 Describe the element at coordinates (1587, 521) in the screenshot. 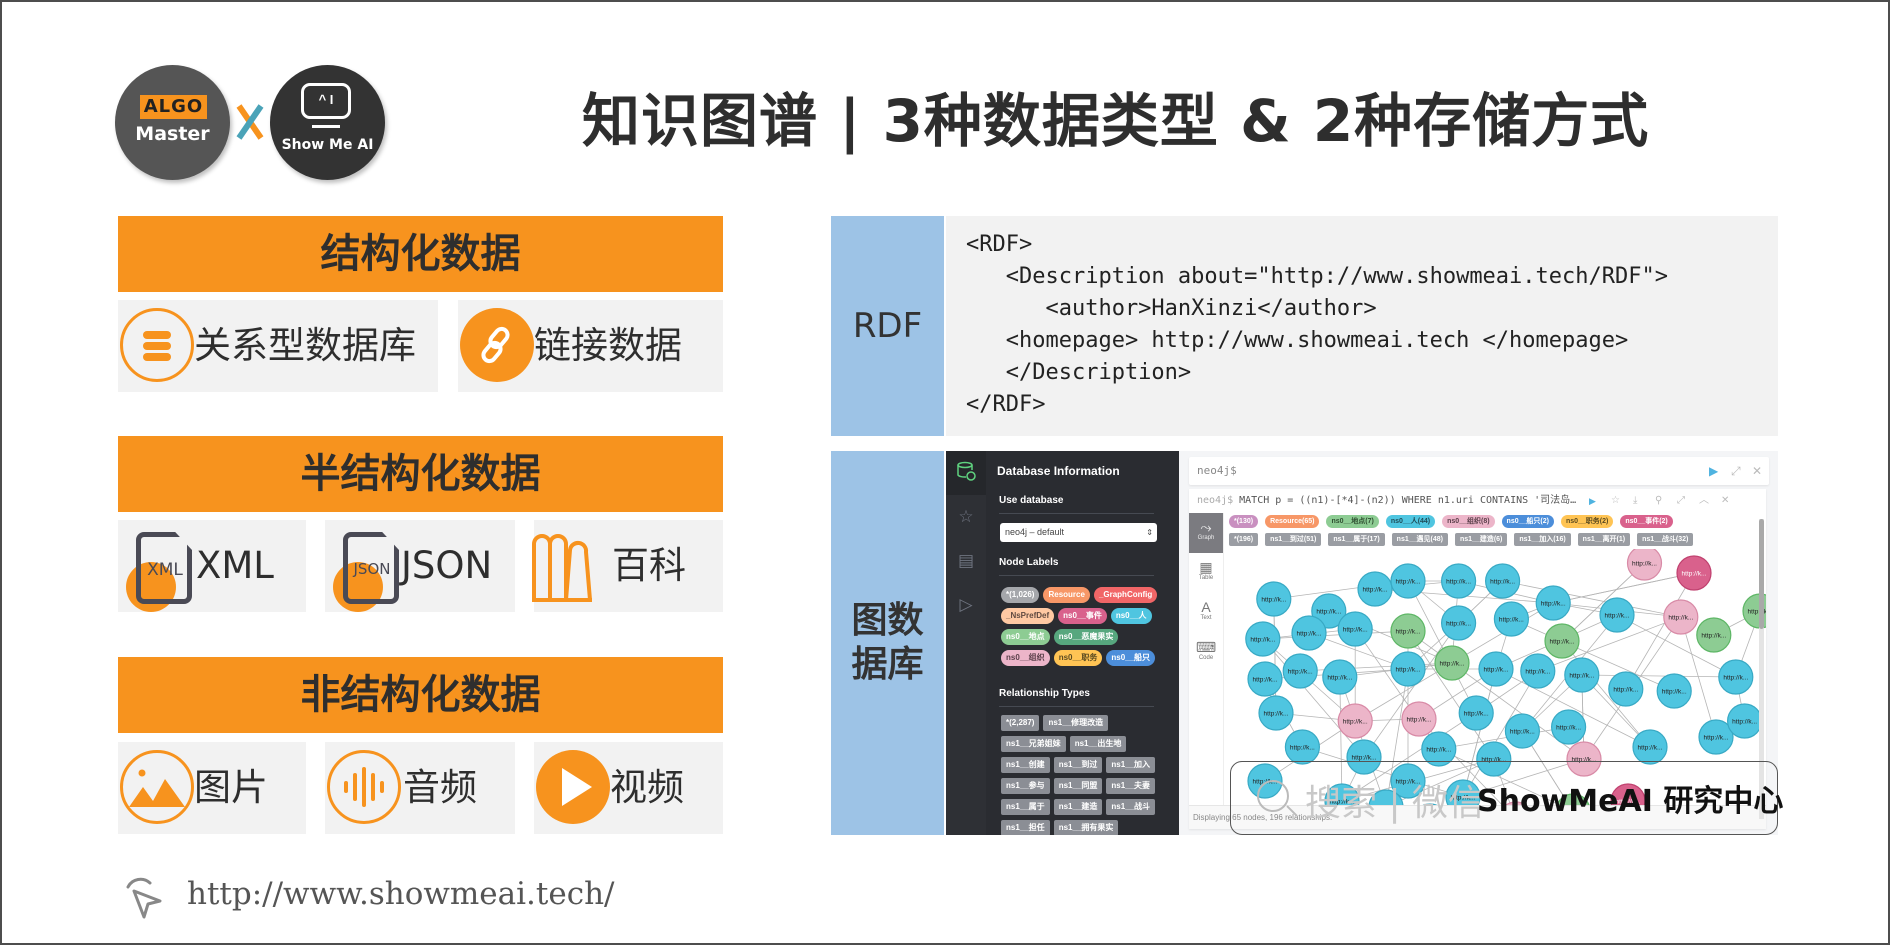

I see `legend-node-chip: ns0__职务(2)` at that location.